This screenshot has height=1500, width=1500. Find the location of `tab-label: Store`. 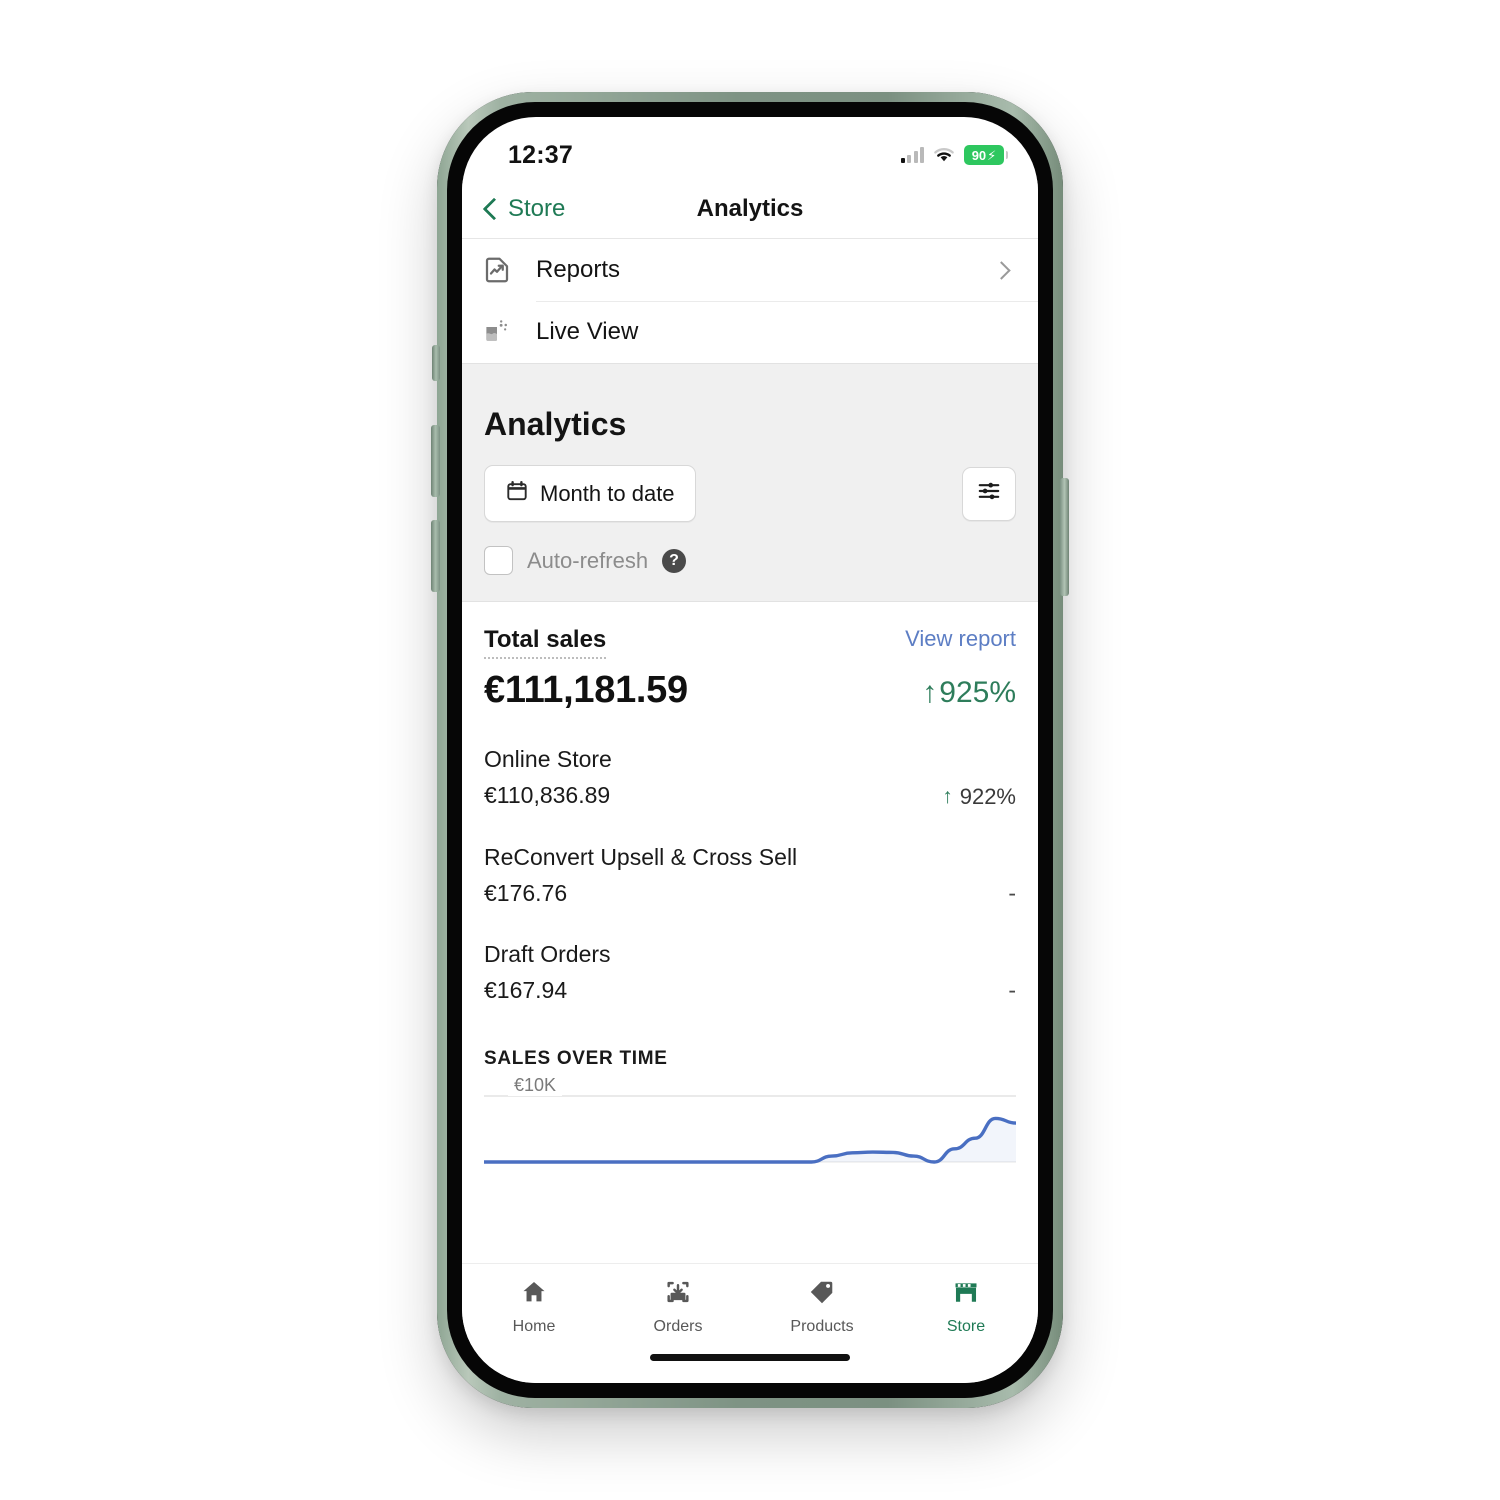

tab-label: Store is located at coordinates (966, 1326).